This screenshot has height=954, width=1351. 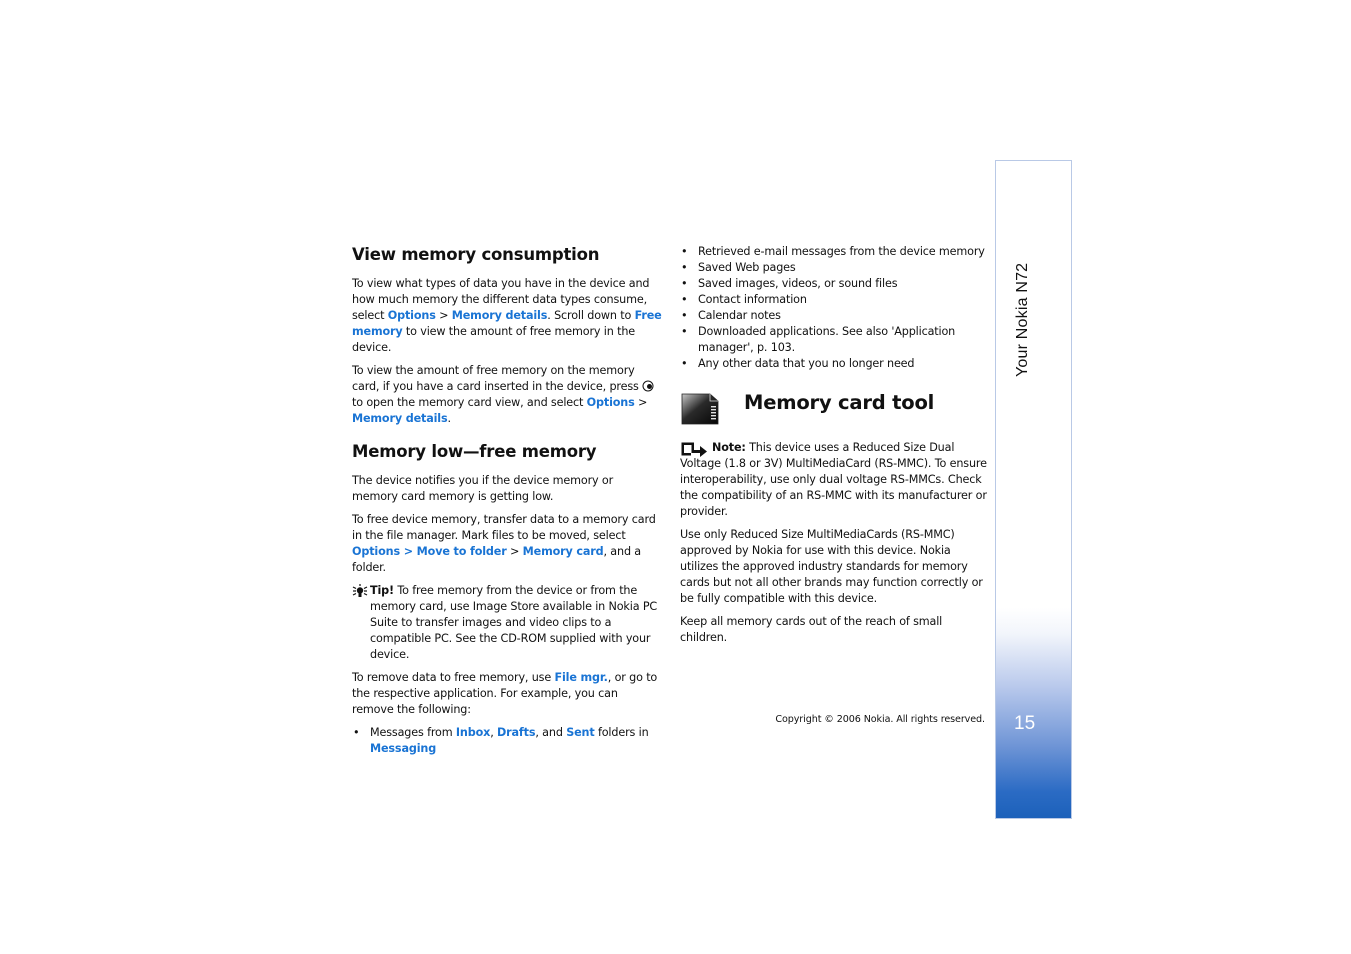 What do you see at coordinates (1022, 319) in the screenshot?
I see `chapter-title: Your Nokia N72` at bounding box center [1022, 319].